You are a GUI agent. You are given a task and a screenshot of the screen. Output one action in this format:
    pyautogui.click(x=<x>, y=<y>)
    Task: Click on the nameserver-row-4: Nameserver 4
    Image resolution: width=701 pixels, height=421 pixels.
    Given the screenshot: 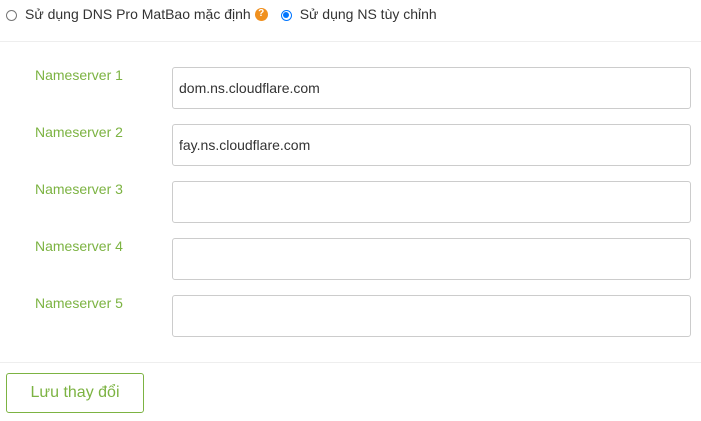 What is the action you would take?
    pyautogui.click(x=350, y=259)
    